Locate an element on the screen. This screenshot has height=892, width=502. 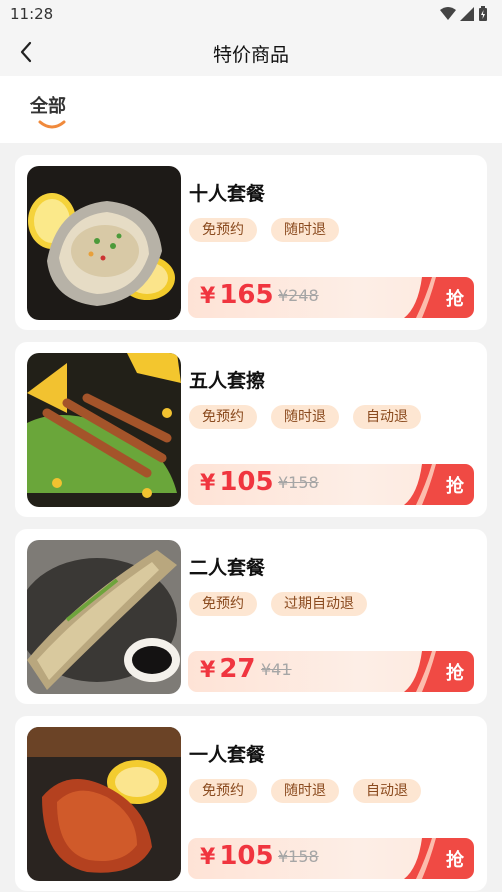
original-price: ¥248 is located at coordinates (298, 295).